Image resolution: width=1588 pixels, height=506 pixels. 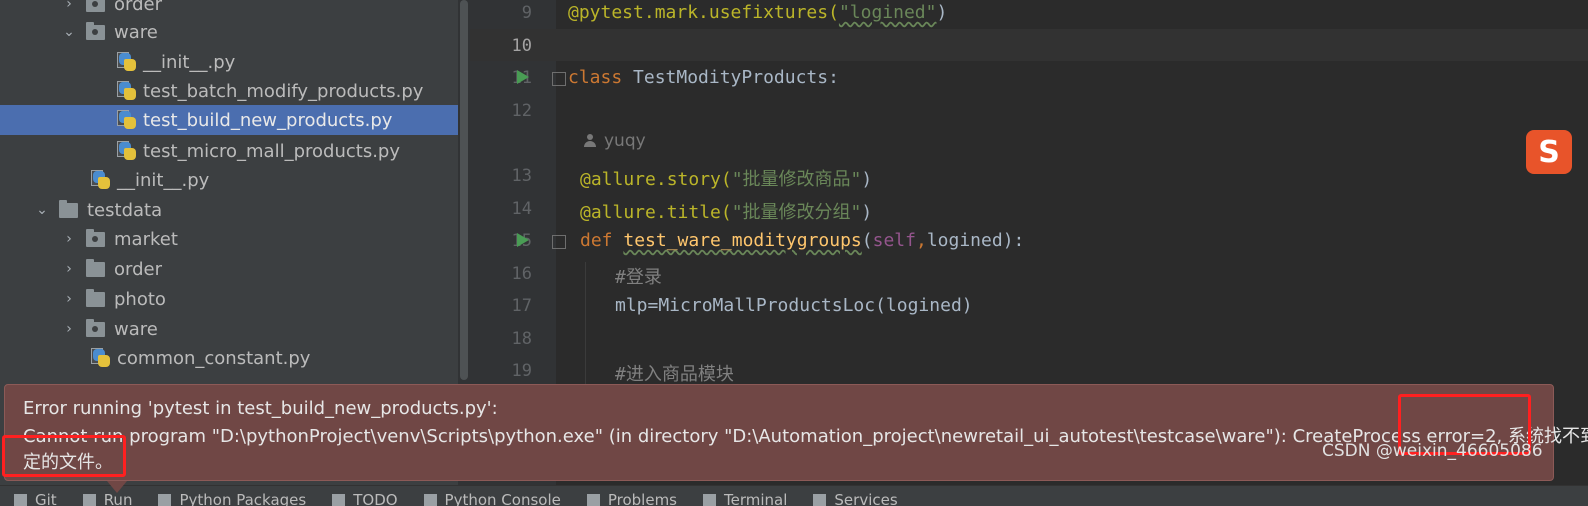 What do you see at coordinates (501, 274) in the screenshot?
I see `line-number: 16` at bounding box center [501, 274].